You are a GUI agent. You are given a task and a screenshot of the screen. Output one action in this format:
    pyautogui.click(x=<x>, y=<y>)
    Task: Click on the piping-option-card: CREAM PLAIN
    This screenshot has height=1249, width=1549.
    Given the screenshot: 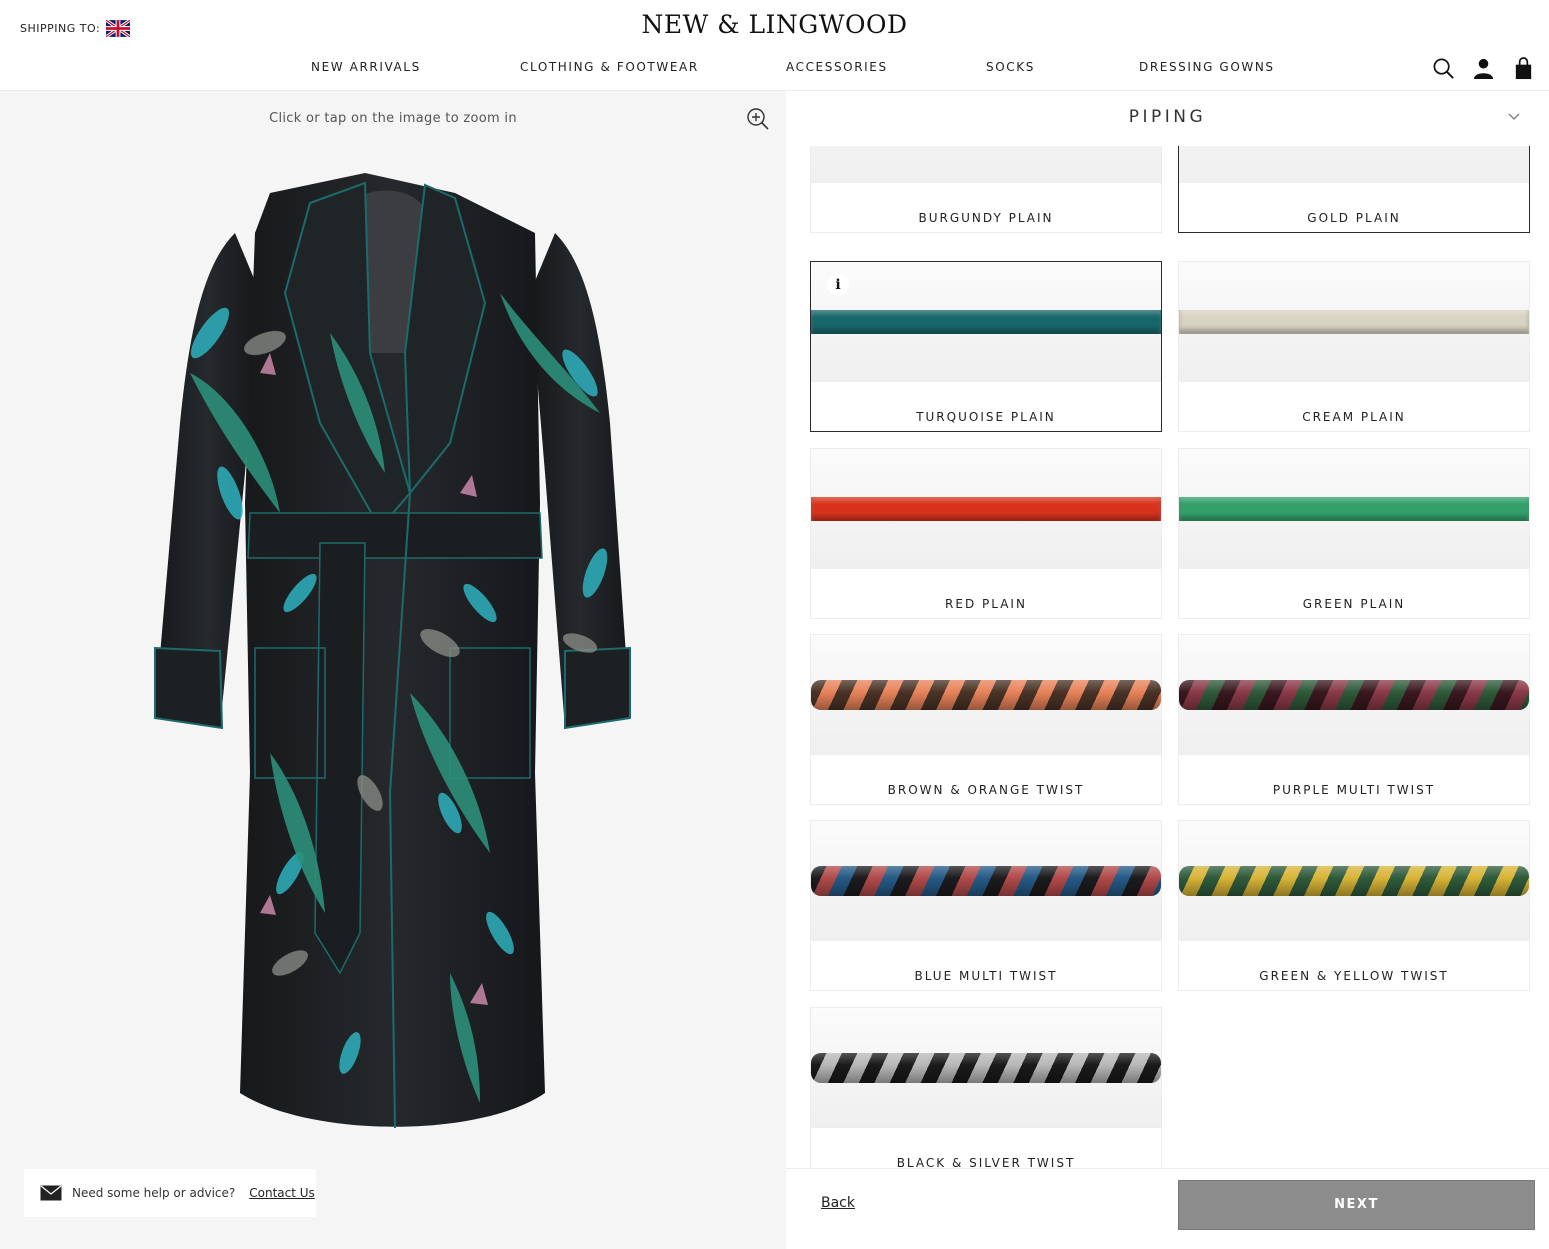 What is the action you would take?
    pyautogui.click(x=1354, y=346)
    